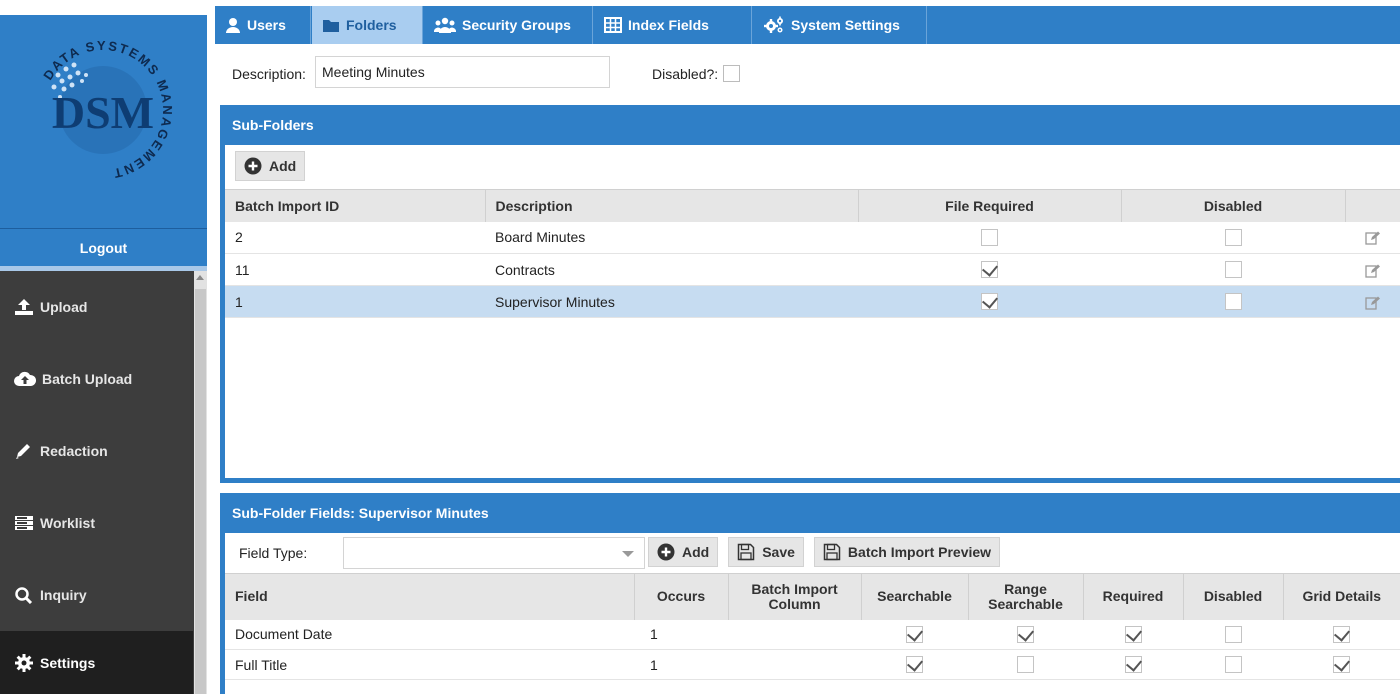 This screenshot has height=694, width=1400. What do you see at coordinates (200, 491) in the screenshot?
I see `scrollbar-thumb` at bounding box center [200, 491].